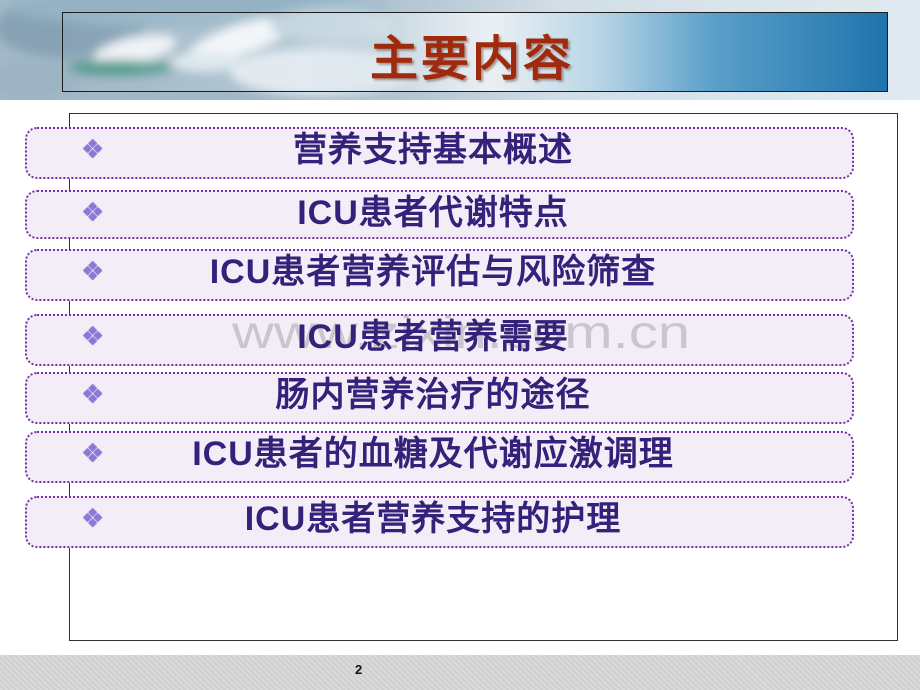 Image resolution: width=920 pixels, height=690 pixels. I want to click on list-item-label: 肠内营养治疗的途径, so click(433, 395).